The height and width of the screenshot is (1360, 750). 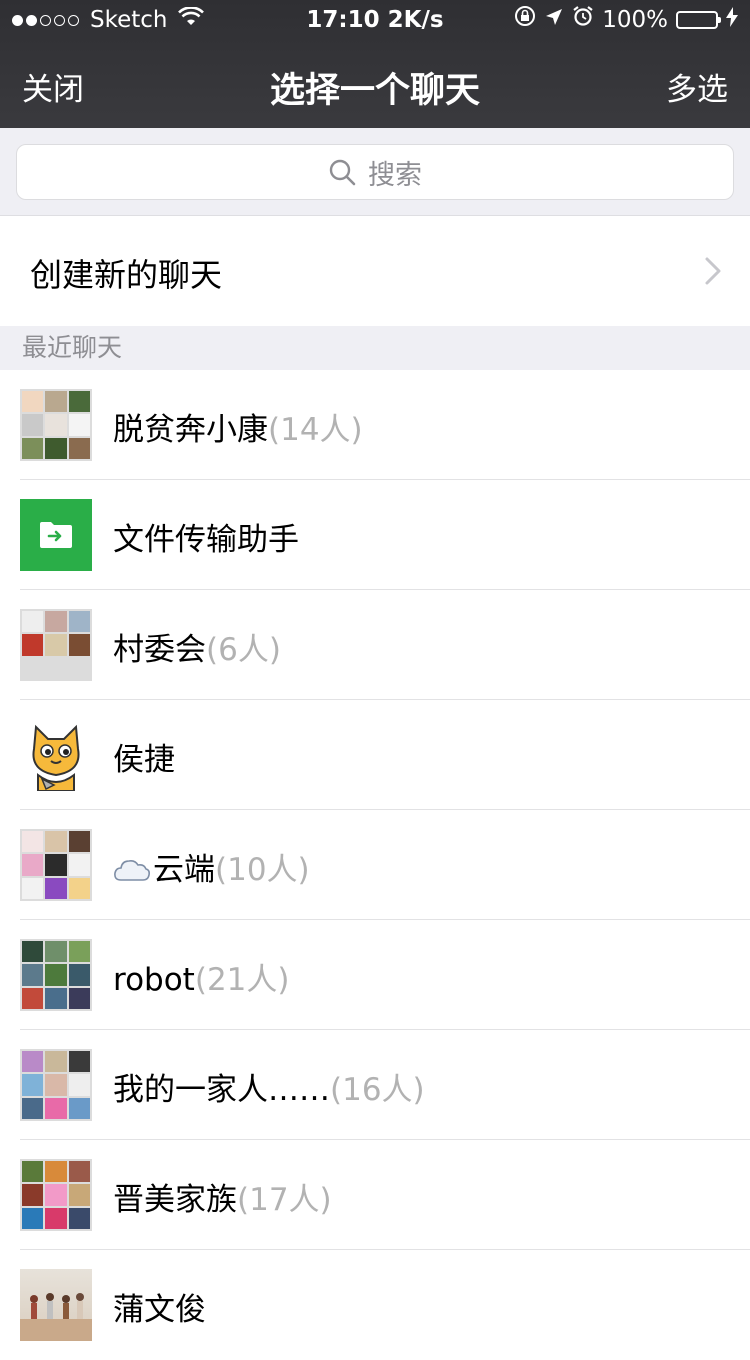 I want to click on file-transfer-avatar, so click(x=56, y=535).